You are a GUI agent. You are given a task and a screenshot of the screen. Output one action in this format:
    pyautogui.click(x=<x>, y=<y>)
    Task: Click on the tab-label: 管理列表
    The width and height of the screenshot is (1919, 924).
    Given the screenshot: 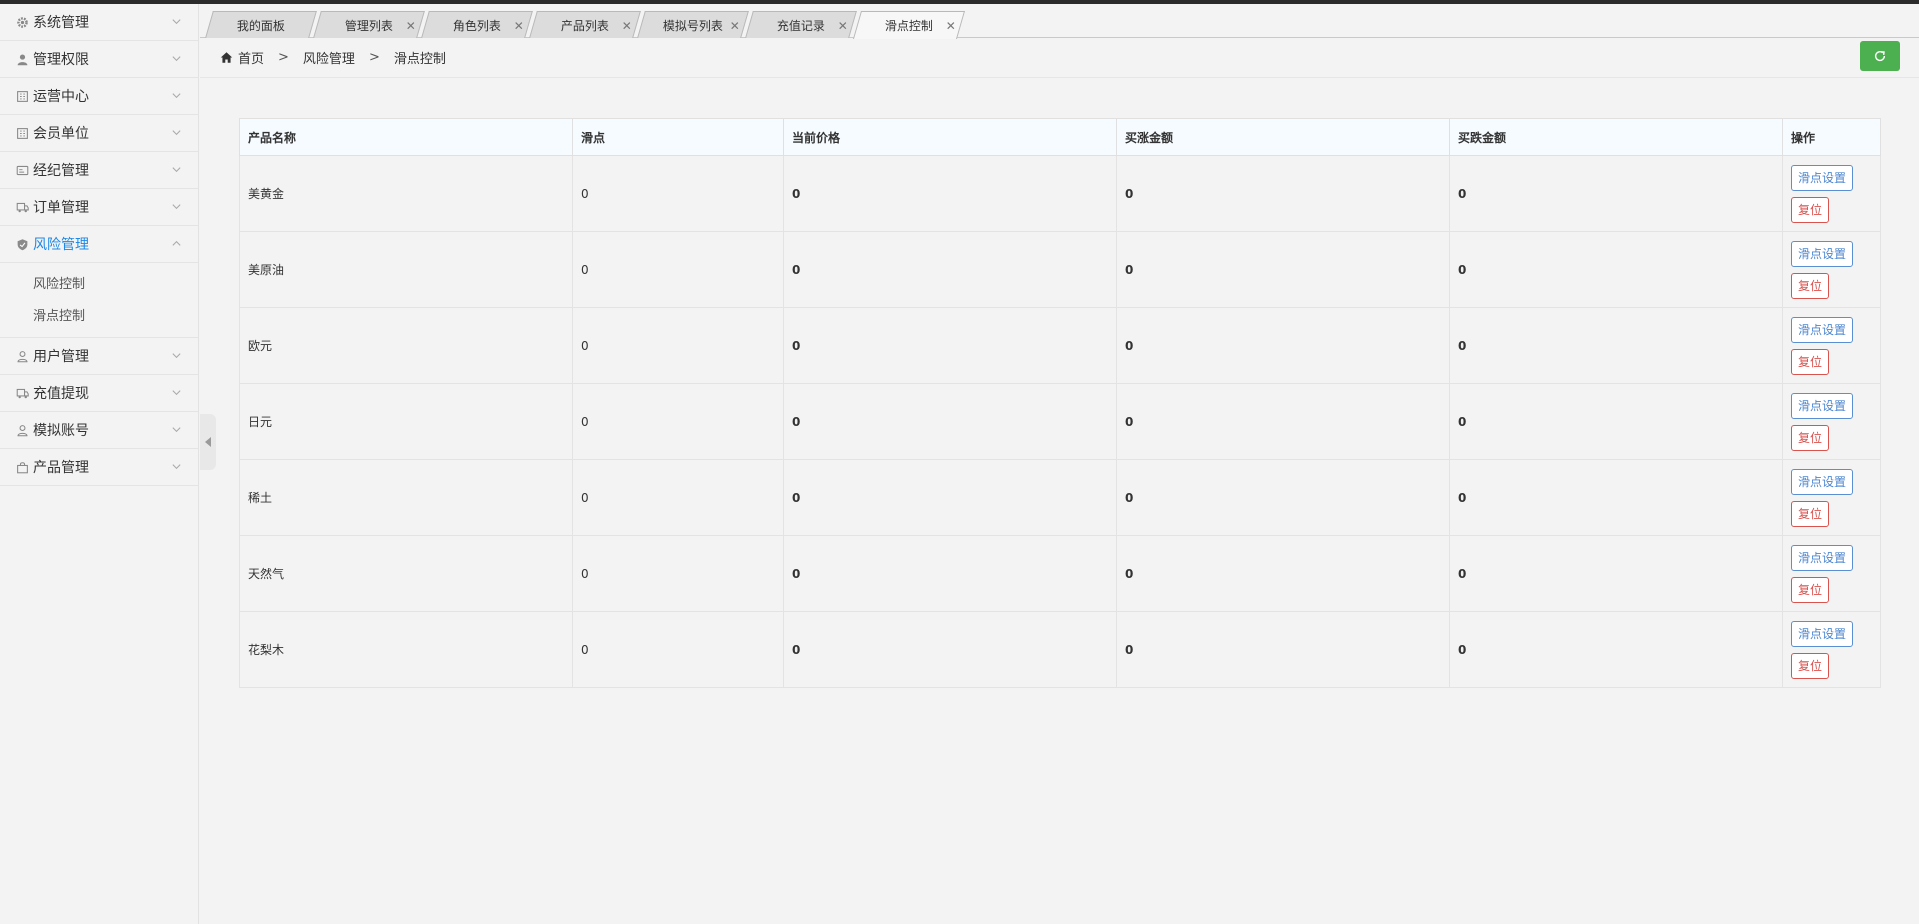 What is the action you would take?
    pyautogui.click(x=368, y=25)
    